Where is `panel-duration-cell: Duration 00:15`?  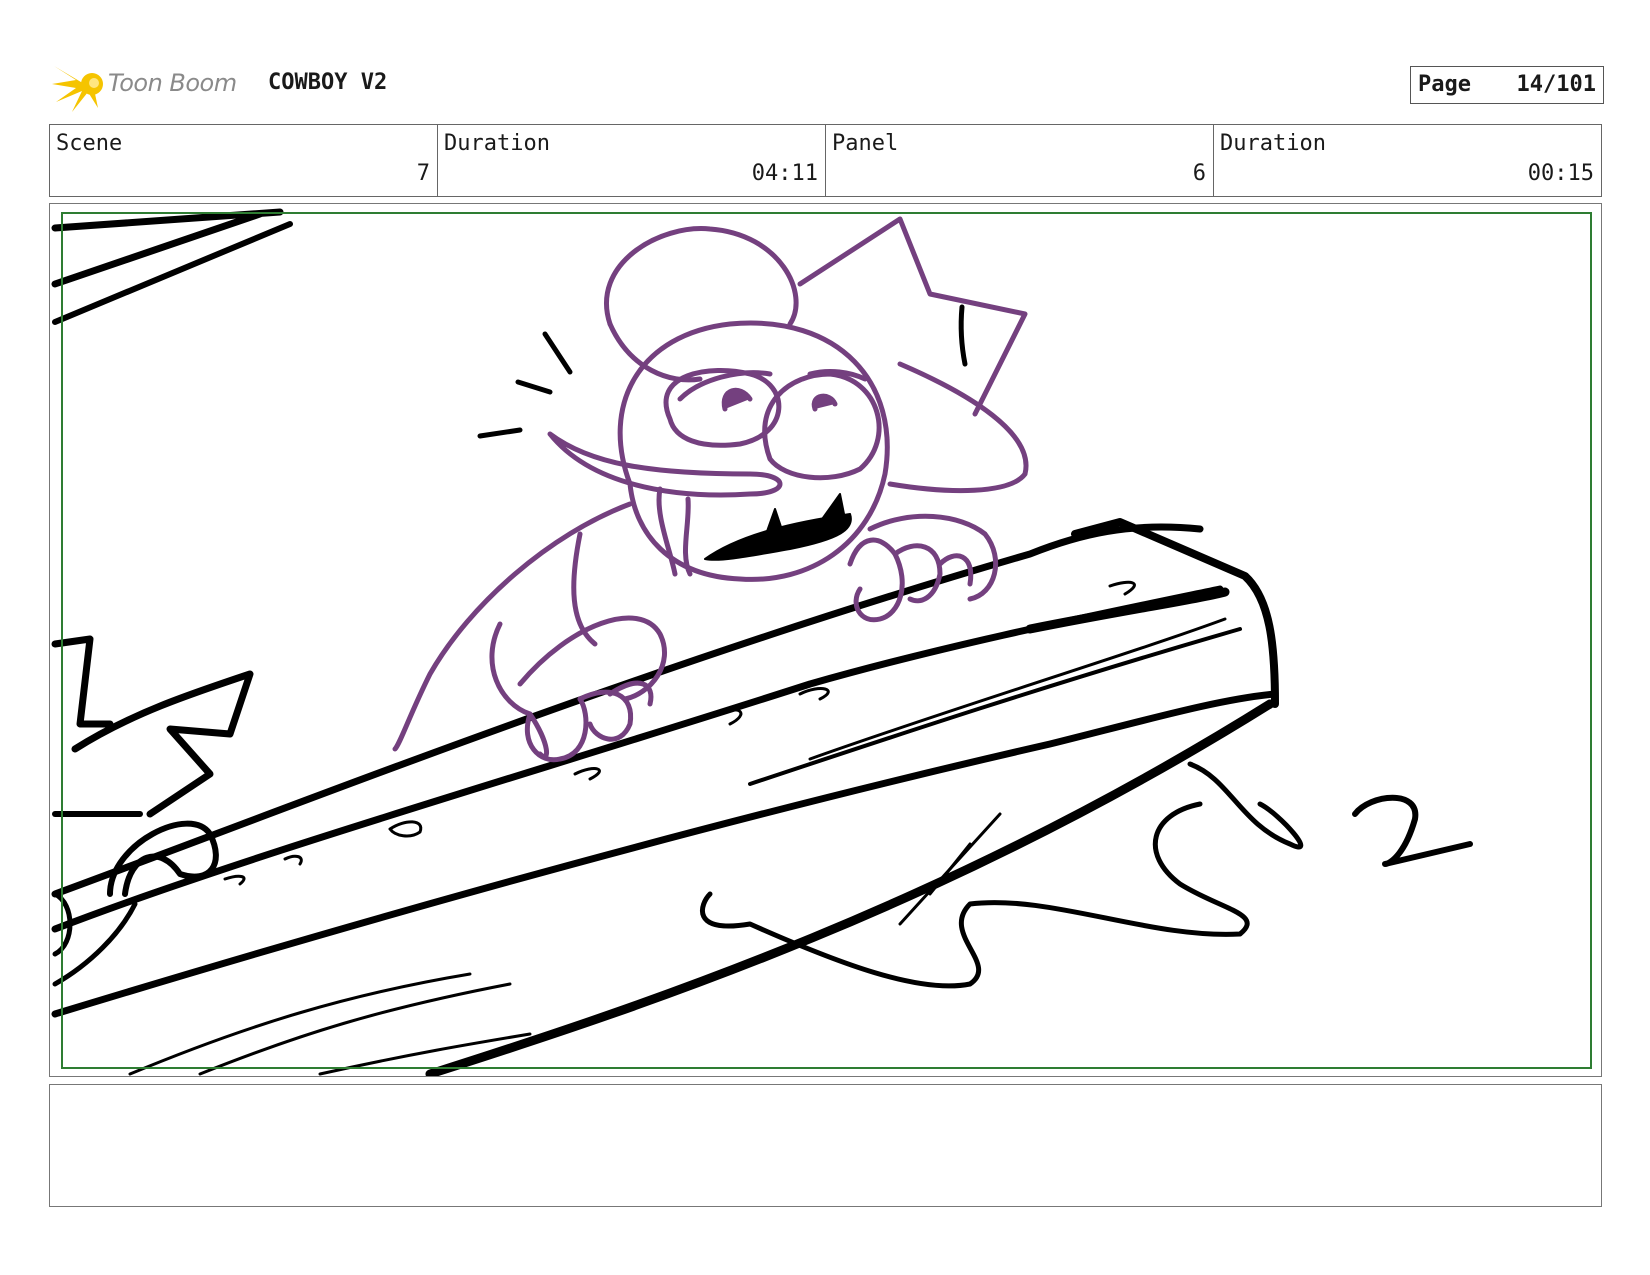
panel-duration-cell: Duration 00:15 is located at coordinates (1407, 160).